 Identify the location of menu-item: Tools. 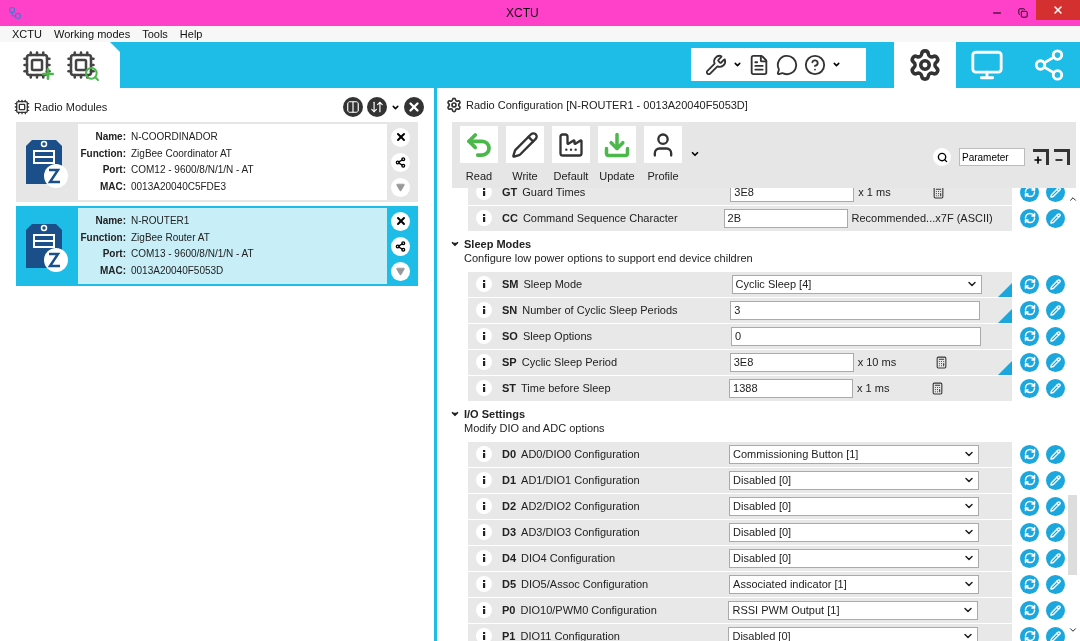
(155, 34).